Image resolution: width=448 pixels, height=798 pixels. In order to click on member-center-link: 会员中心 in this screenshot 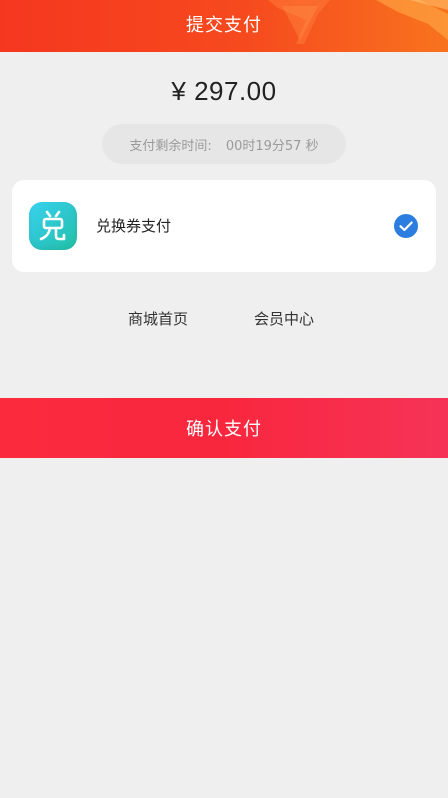, I will do `click(284, 318)`.